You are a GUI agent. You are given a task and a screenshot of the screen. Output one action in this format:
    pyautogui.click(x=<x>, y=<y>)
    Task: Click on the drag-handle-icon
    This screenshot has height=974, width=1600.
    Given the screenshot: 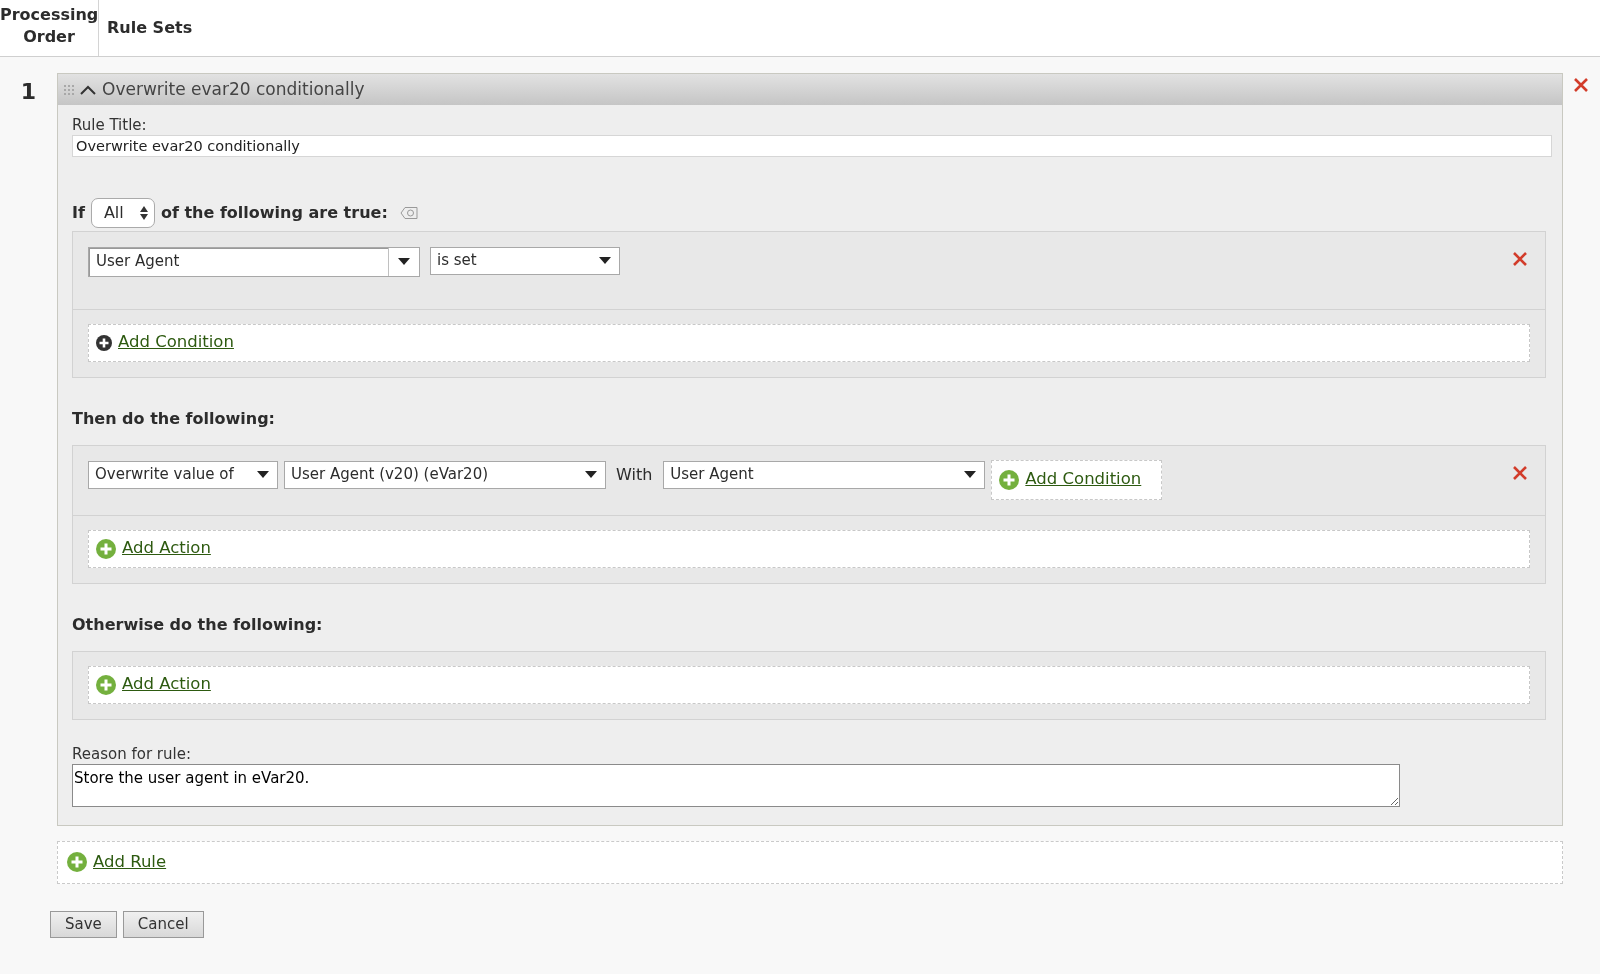 What is the action you would take?
    pyautogui.click(x=69, y=89)
    